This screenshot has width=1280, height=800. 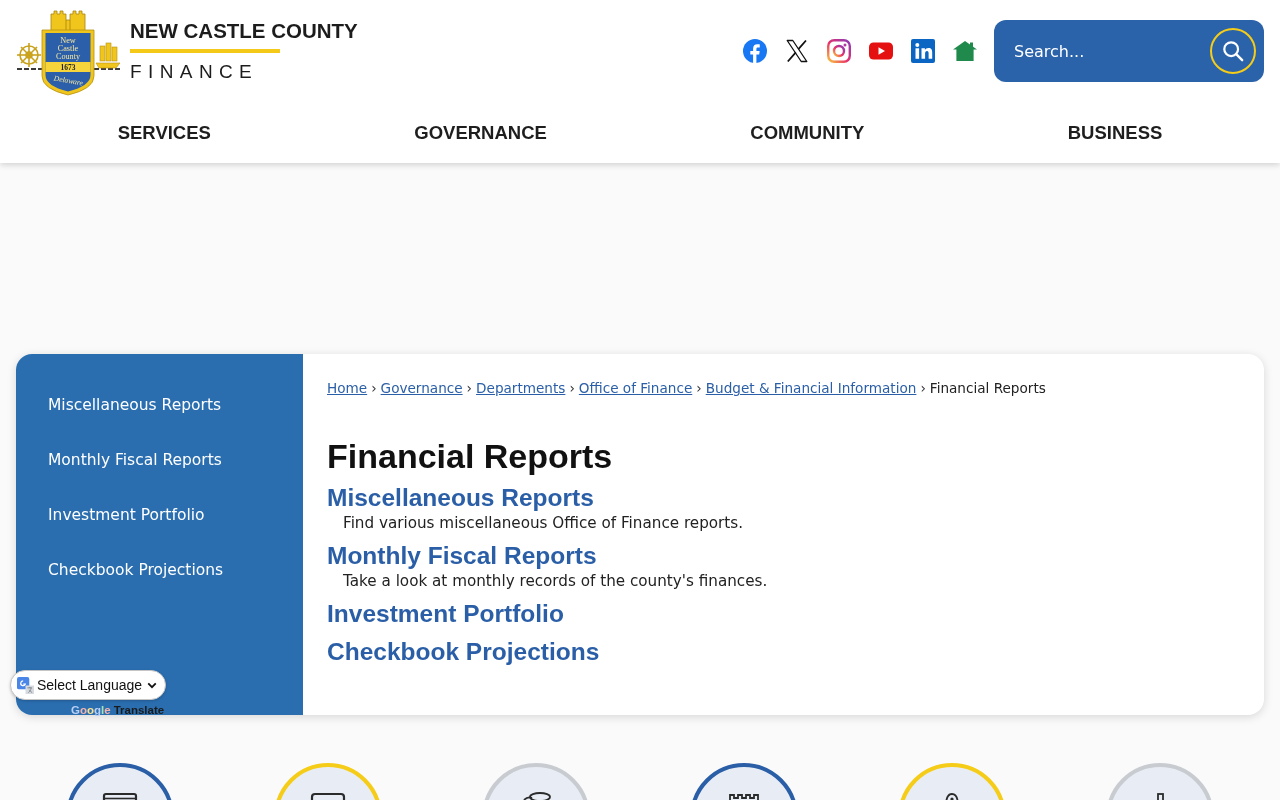 What do you see at coordinates (91, 710) in the screenshot?
I see `google-logo: Google` at bounding box center [91, 710].